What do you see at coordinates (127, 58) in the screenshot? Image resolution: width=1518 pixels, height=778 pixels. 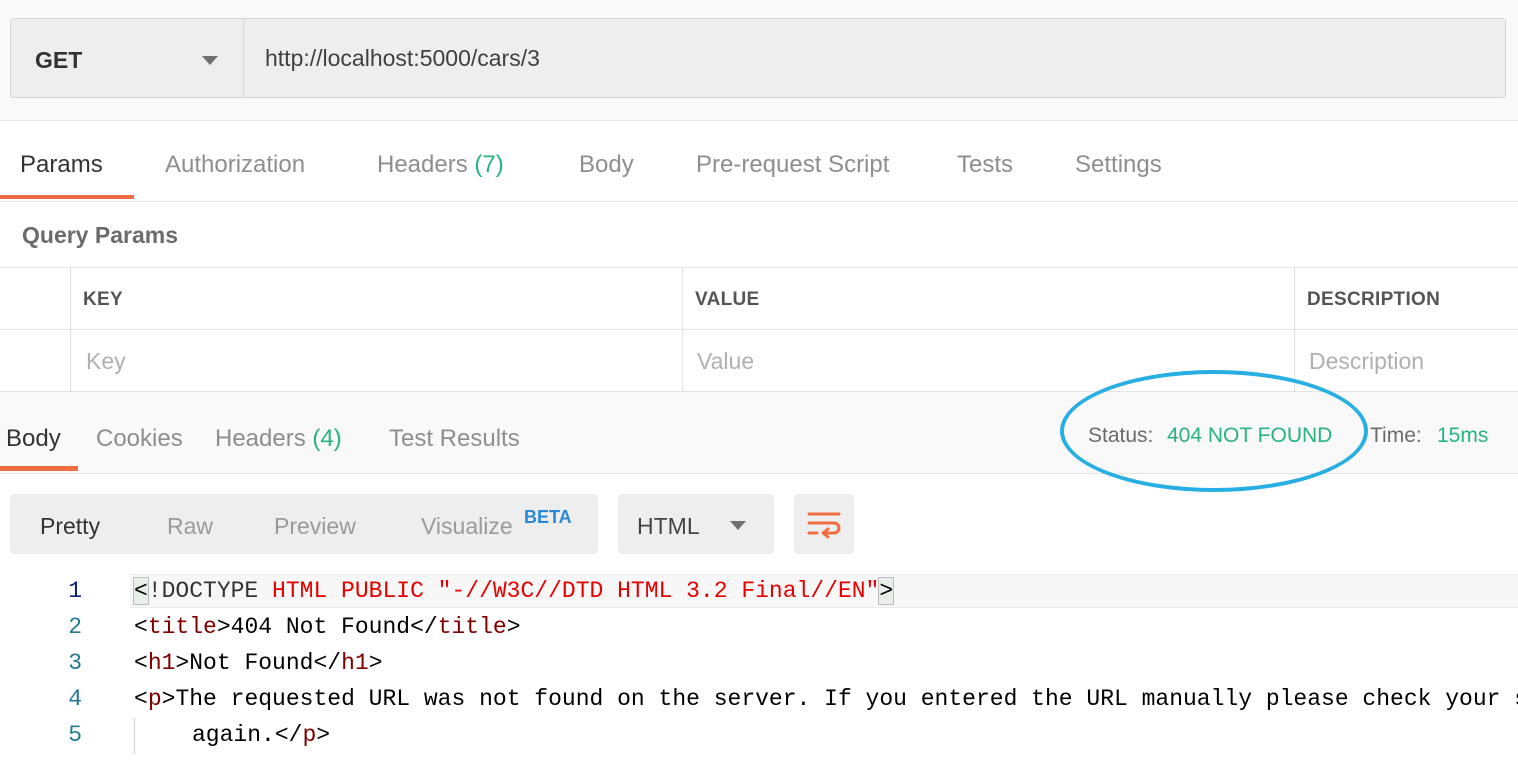 I see `method-select: GET` at bounding box center [127, 58].